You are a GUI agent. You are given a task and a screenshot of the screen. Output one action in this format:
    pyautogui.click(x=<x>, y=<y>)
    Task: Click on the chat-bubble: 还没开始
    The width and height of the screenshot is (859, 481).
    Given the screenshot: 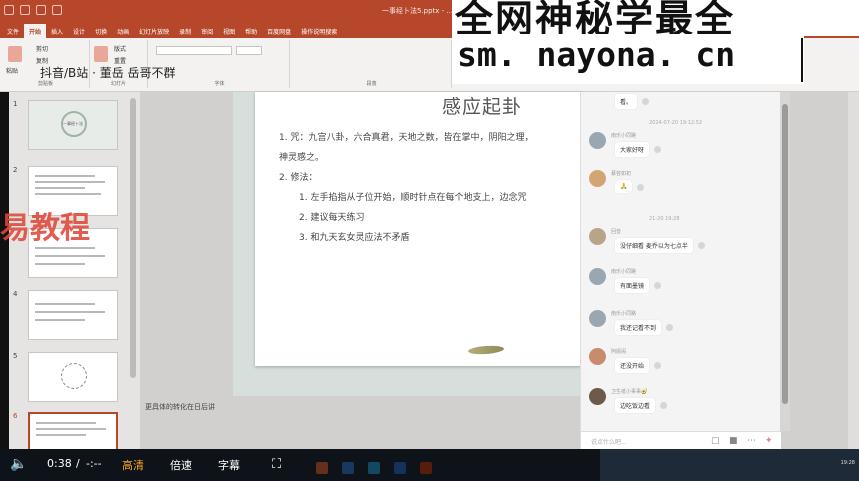 What is the action you would take?
    pyautogui.click(x=632, y=365)
    